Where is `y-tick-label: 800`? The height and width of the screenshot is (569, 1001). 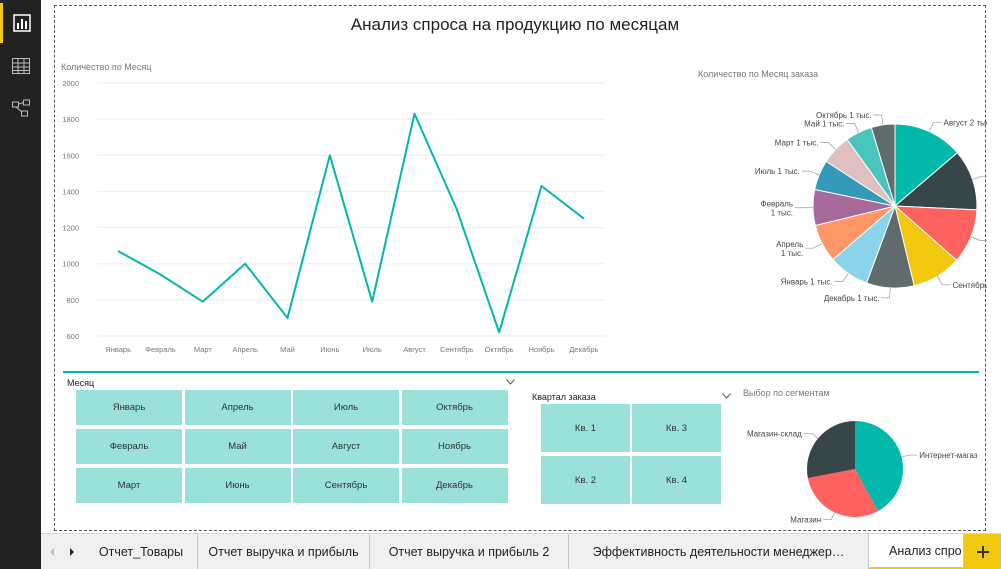 y-tick-label: 800 is located at coordinates (72, 300).